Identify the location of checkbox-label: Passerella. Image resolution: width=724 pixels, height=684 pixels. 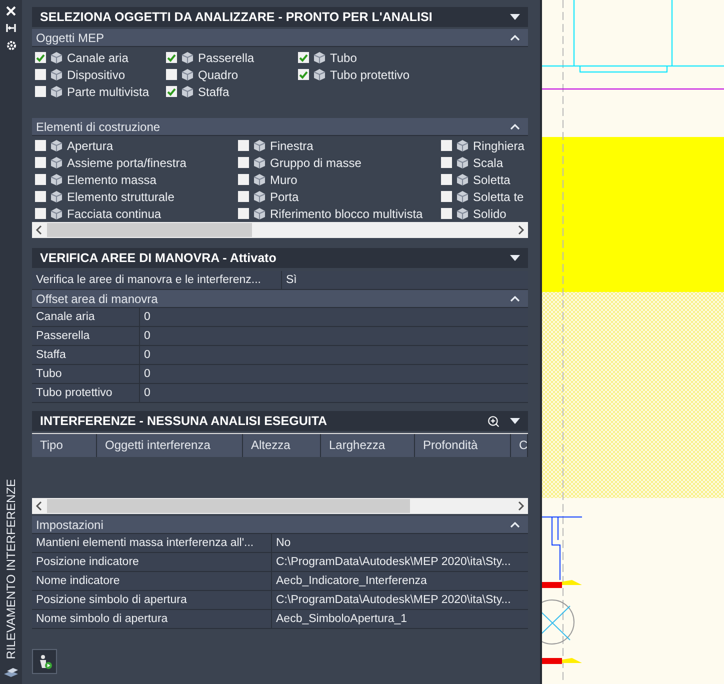
(226, 58).